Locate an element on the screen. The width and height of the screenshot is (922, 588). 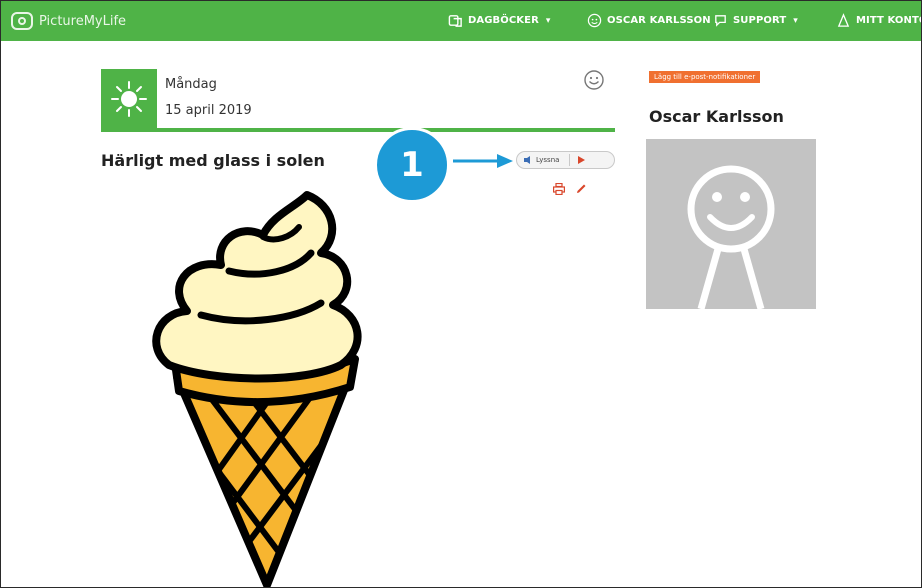
avatar is located at coordinates (731, 224).